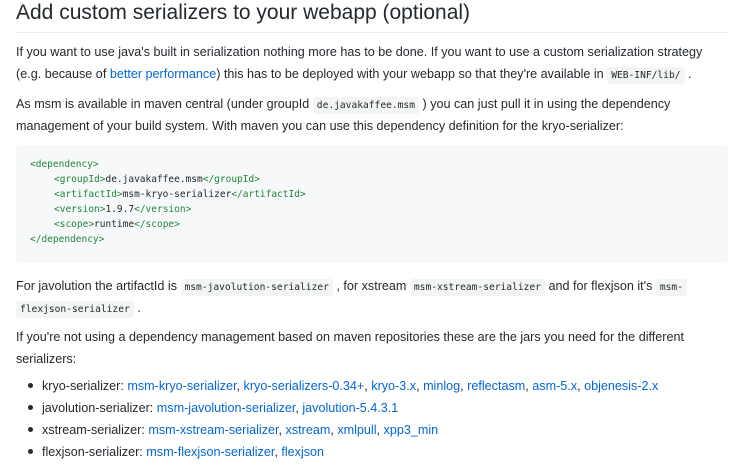  I want to click on jar-link: xpp3_min, so click(411, 430).